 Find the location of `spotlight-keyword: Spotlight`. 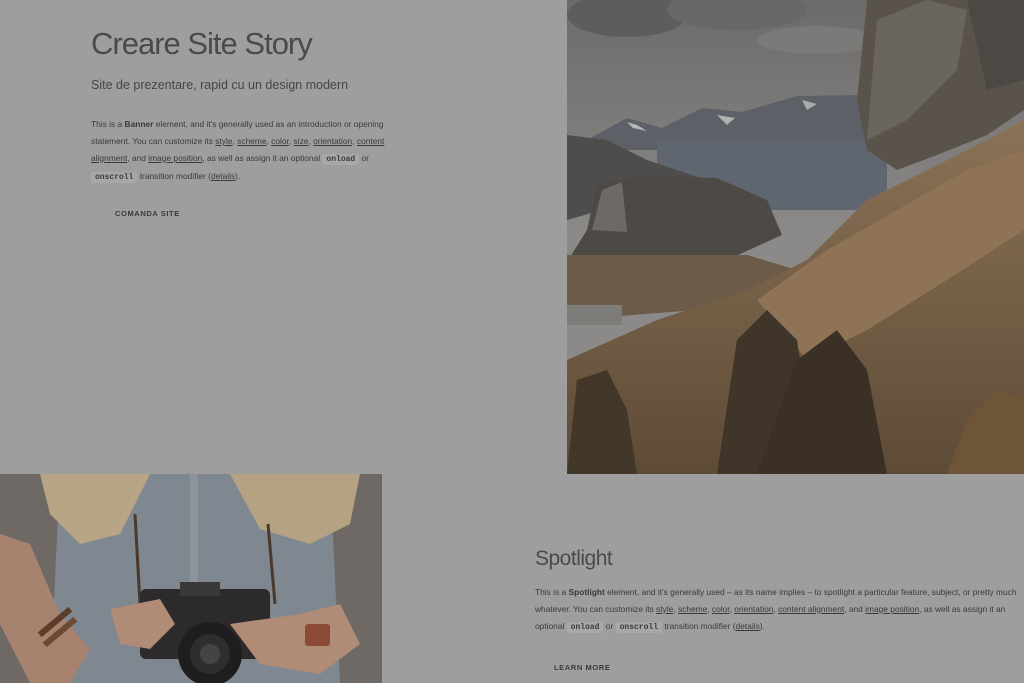

spotlight-keyword: Spotlight is located at coordinates (586, 592).